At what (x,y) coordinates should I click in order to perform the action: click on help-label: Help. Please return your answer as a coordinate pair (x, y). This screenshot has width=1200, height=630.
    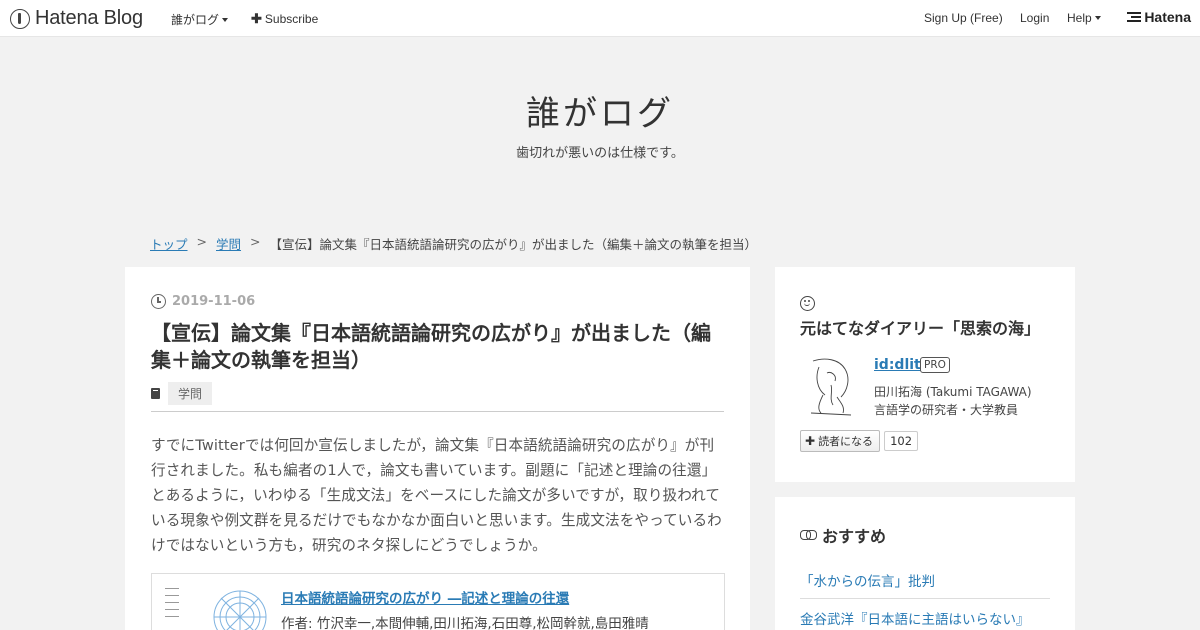
    Looking at the image, I should click on (1079, 18).